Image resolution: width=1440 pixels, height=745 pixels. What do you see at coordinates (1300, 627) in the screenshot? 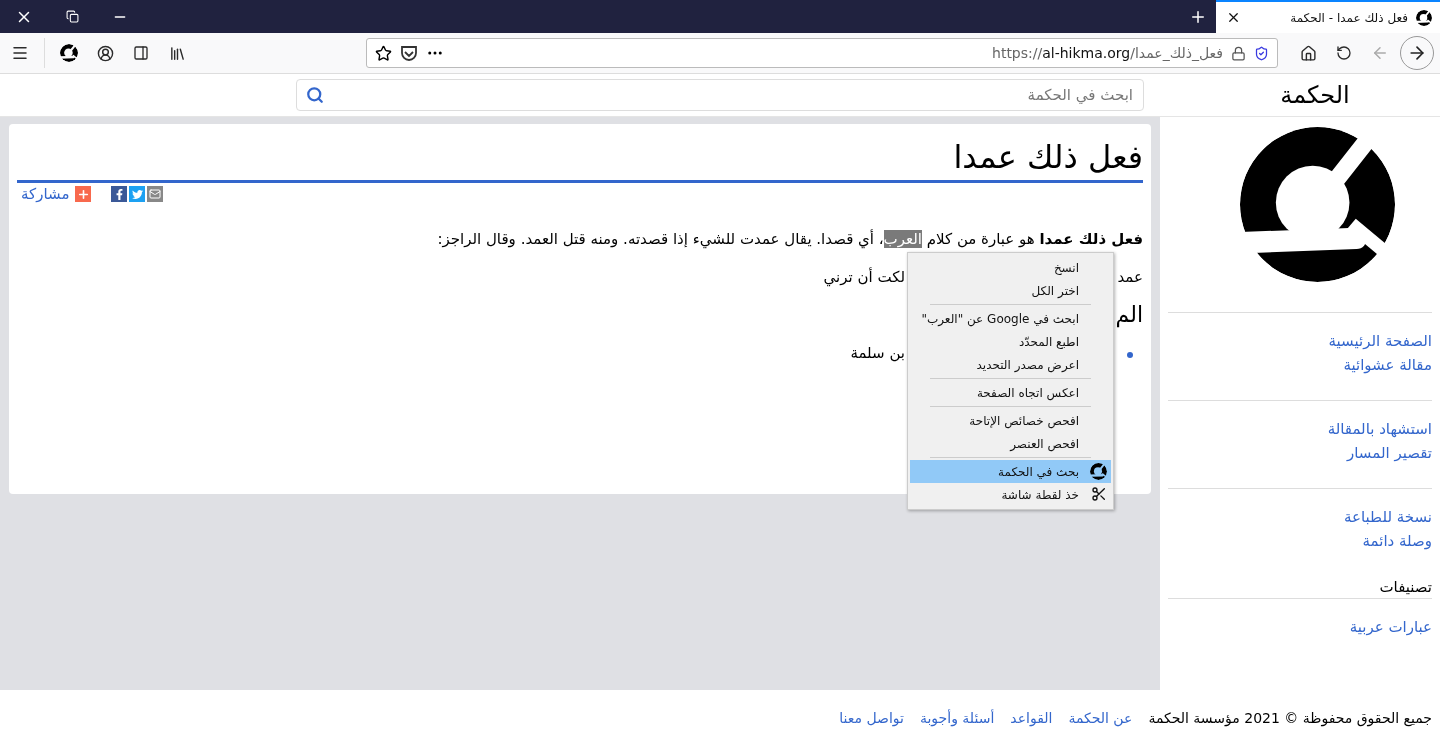
I see `category-link: عبارات عربية` at bounding box center [1300, 627].